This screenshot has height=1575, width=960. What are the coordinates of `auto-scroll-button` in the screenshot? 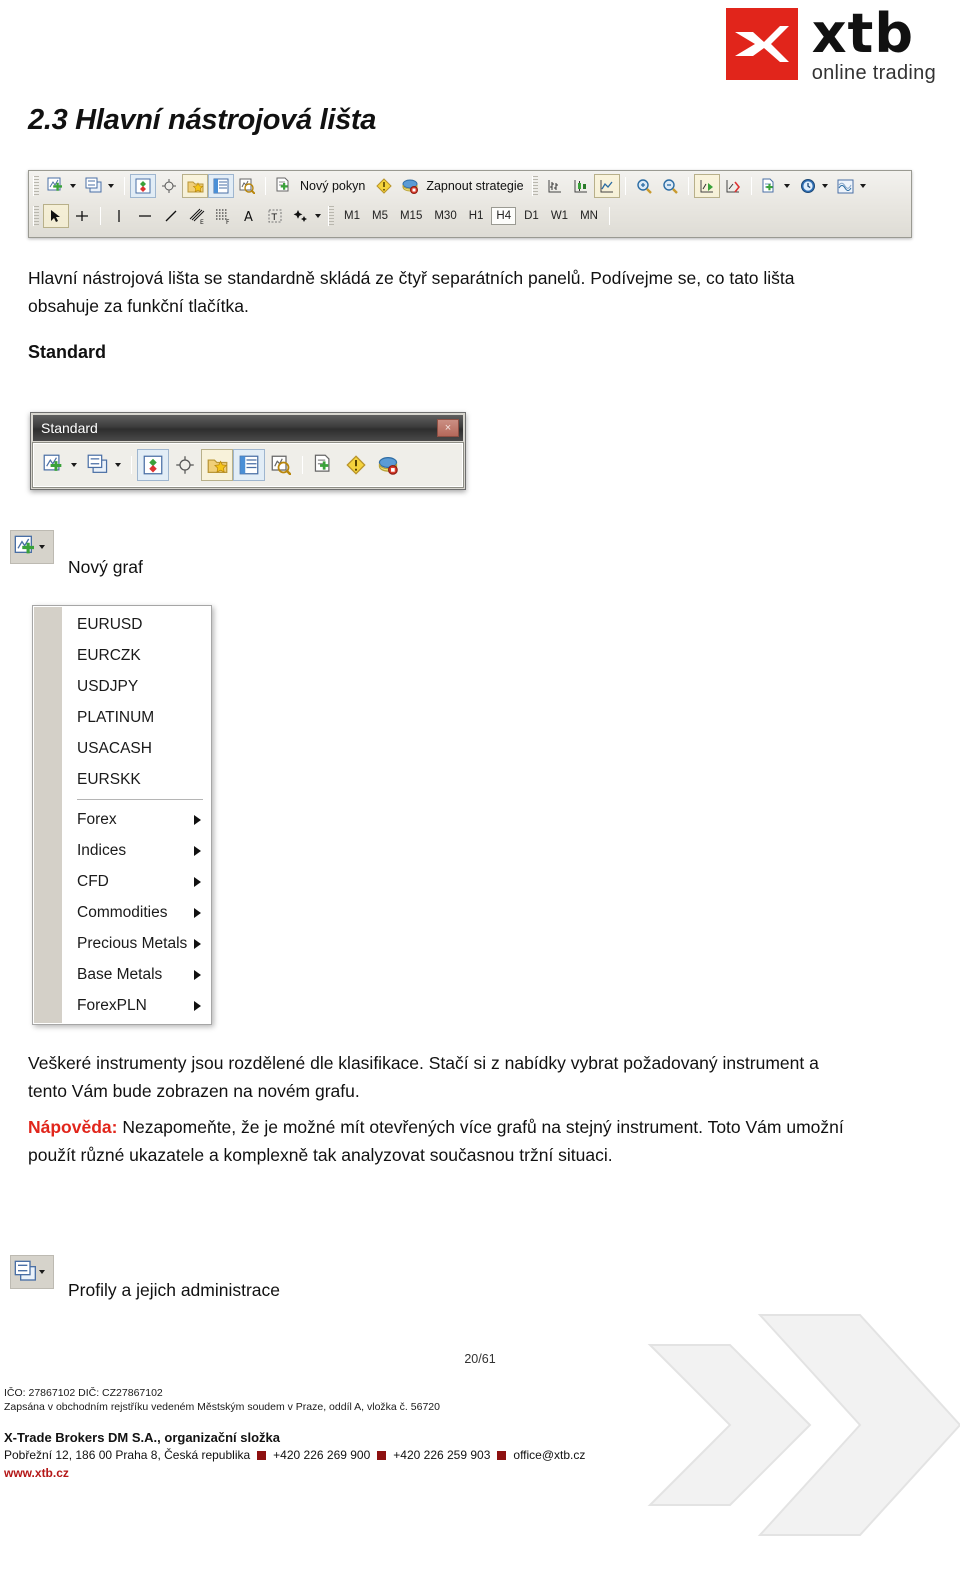 It's located at (706, 186).